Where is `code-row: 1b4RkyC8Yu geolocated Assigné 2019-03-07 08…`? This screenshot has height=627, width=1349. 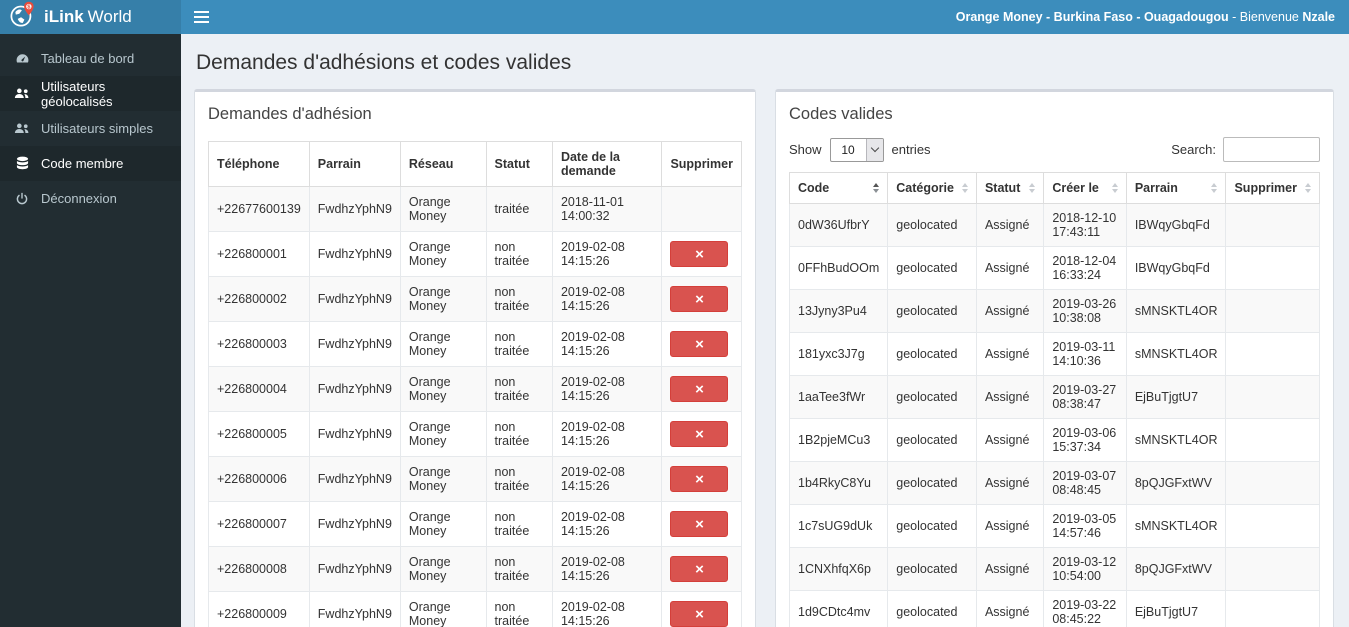
code-row: 1b4RkyC8Yu geolocated Assigné 2019-03-07 08… is located at coordinates (1054, 483).